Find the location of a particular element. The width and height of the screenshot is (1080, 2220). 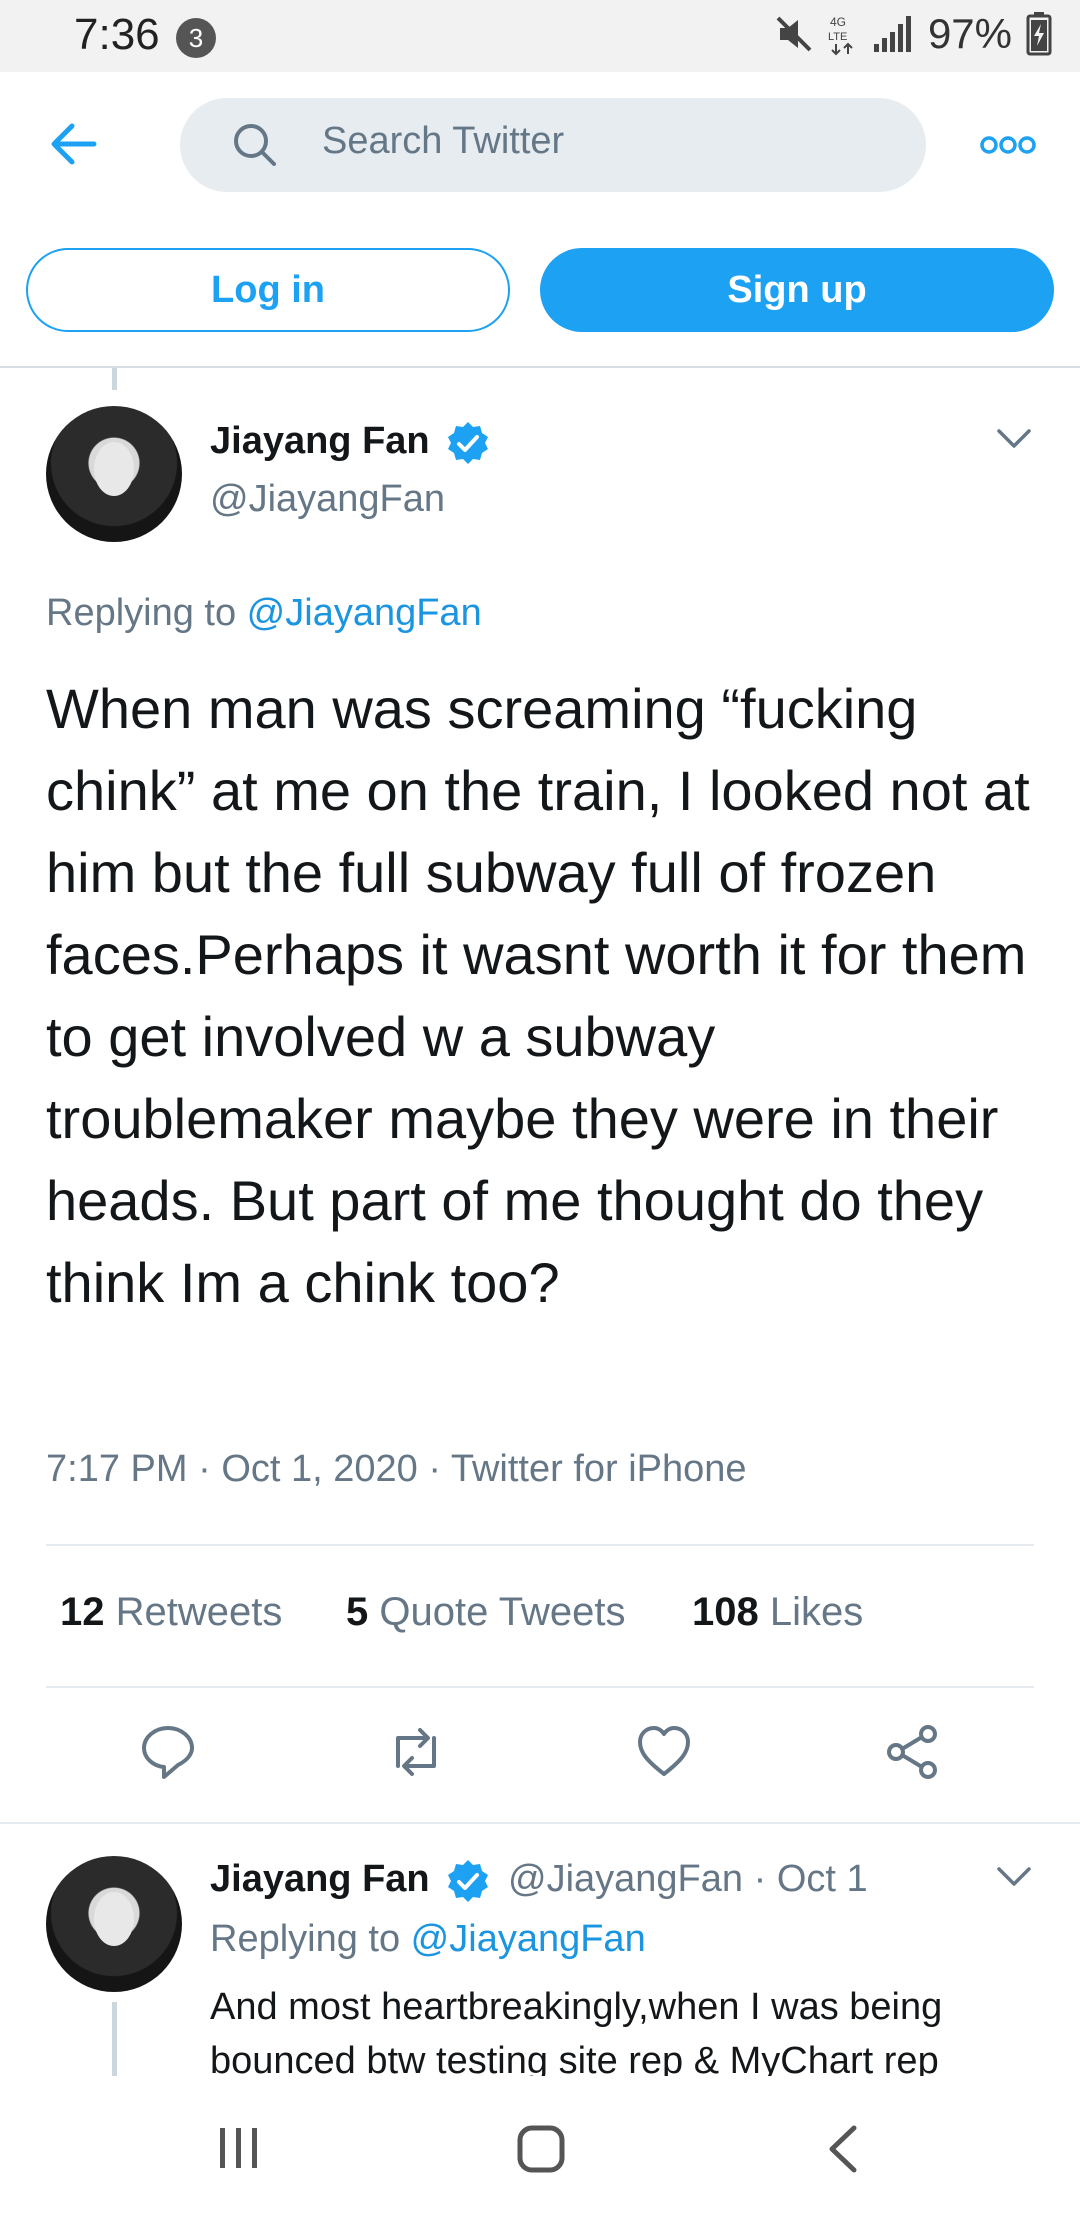

system-nav-bar is located at coordinates (540, 2148).